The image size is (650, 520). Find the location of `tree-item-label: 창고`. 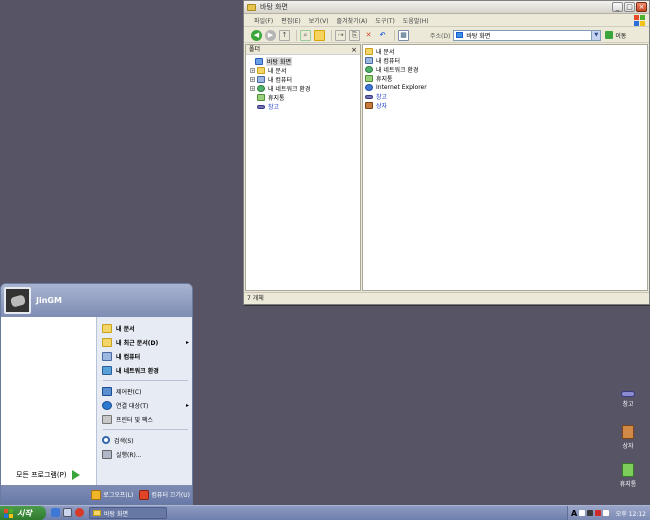

tree-item-label: 창고 is located at coordinates (274, 107).